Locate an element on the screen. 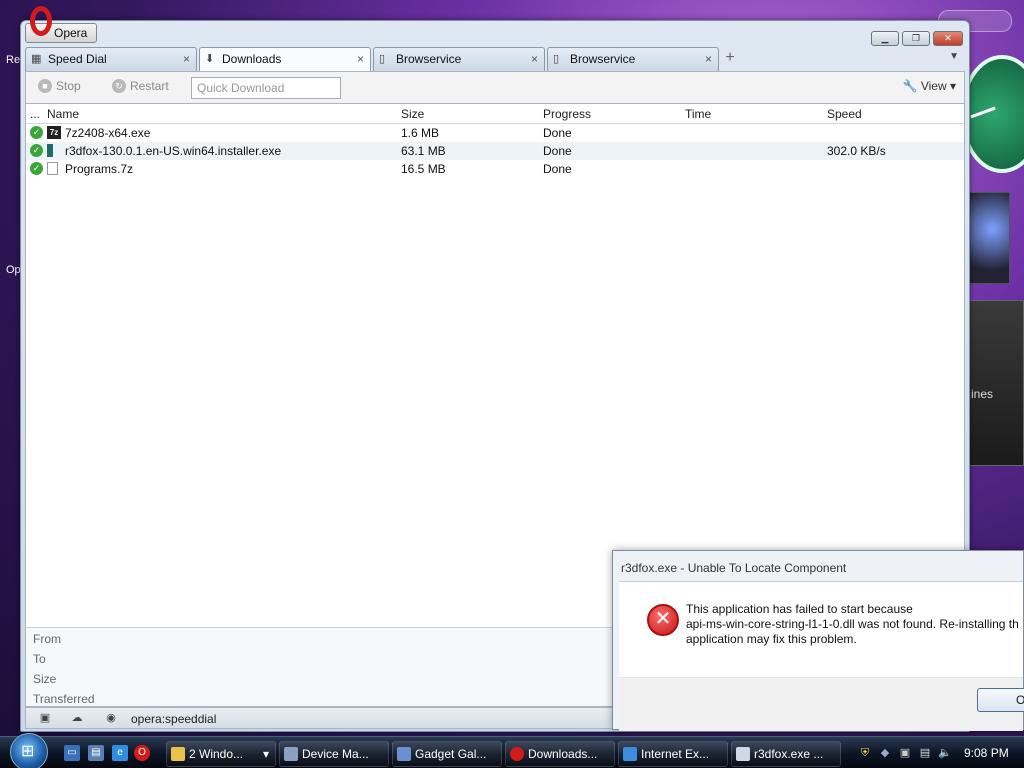 The width and height of the screenshot is (1024, 768). file-name: r3dfox-130.0.1.en-US.win64.installer.exe is located at coordinates (173, 151).